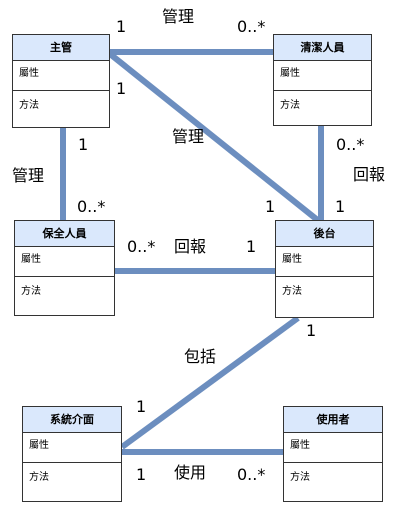 This screenshot has width=404, height=505. Describe the element at coordinates (72, 420) in the screenshot. I see `class-name: 系統介面` at that location.